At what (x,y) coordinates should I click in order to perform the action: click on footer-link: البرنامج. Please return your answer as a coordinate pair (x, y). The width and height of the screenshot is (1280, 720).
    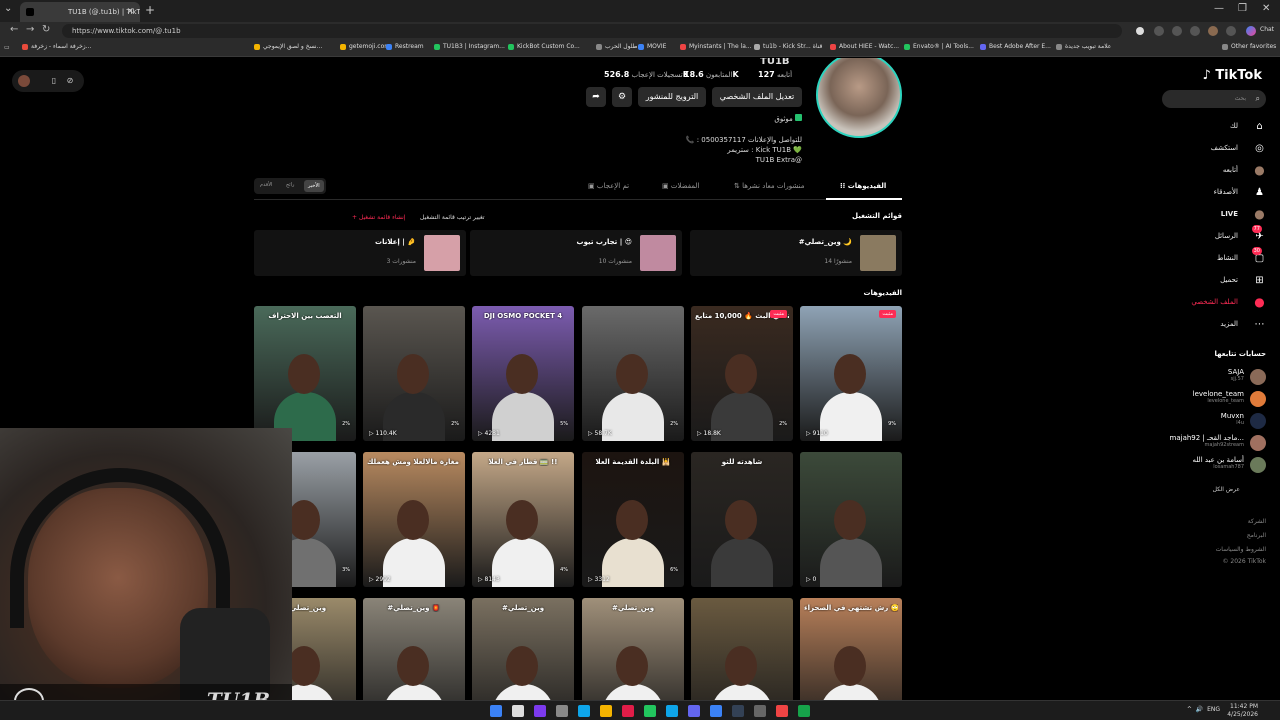
    Looking at the image, I should click on (1256, 535).